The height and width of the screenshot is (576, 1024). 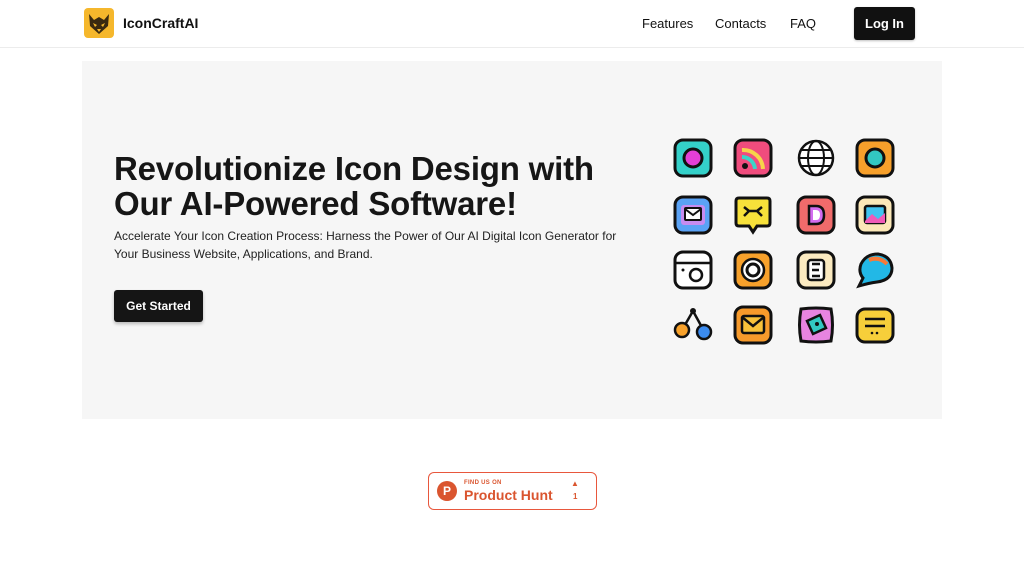 I want to click on brand-name: IconCraftAI, so click(x=160, y=23).